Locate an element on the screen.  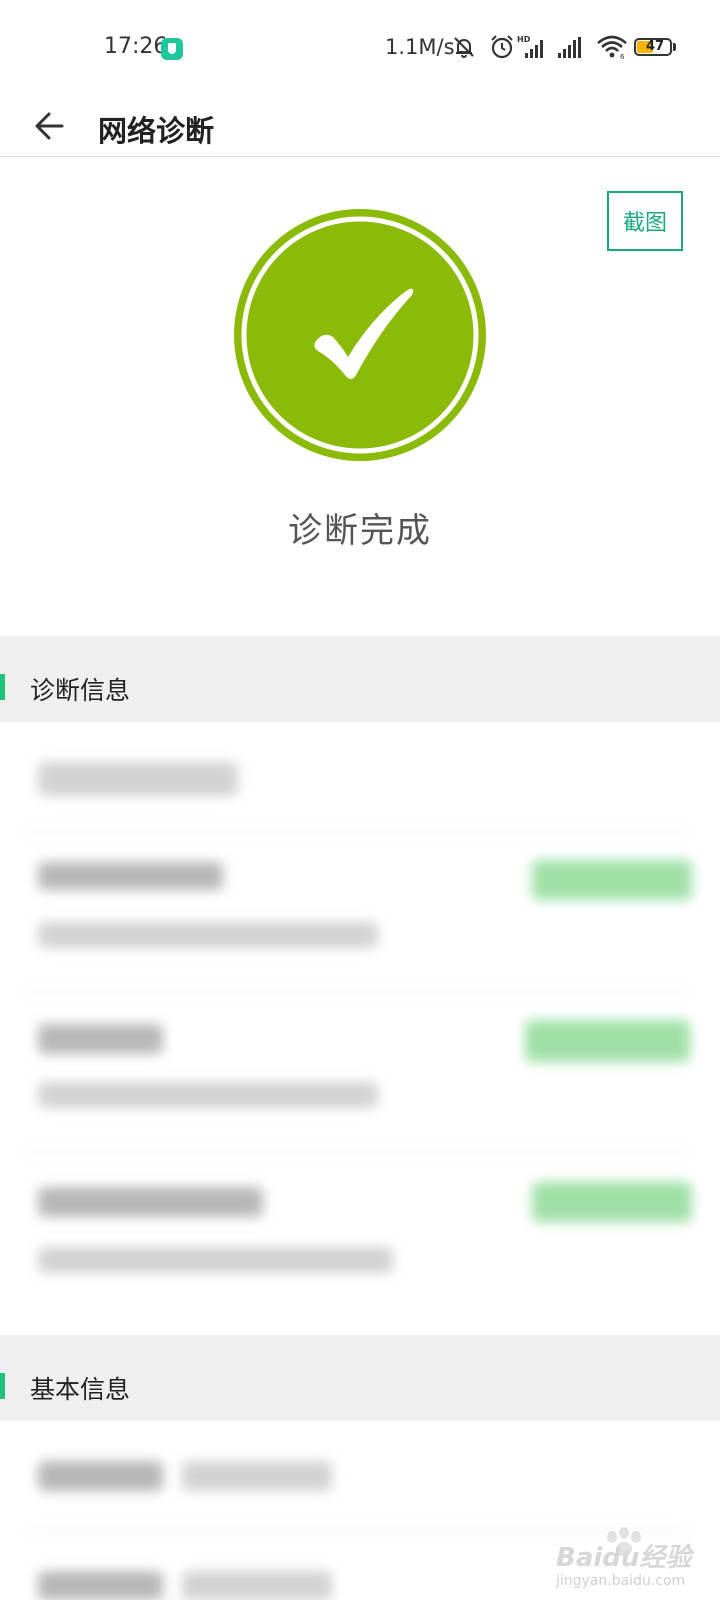
watermark-text: Baidu经验 is located at coordinates (624, 1558).